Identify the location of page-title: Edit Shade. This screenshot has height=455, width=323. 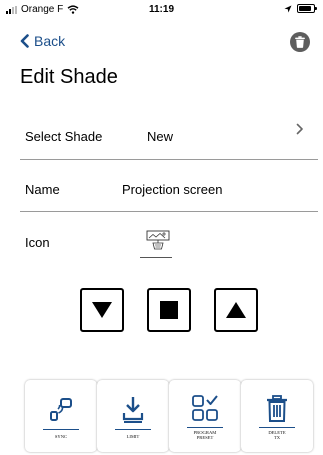
(69, 77).